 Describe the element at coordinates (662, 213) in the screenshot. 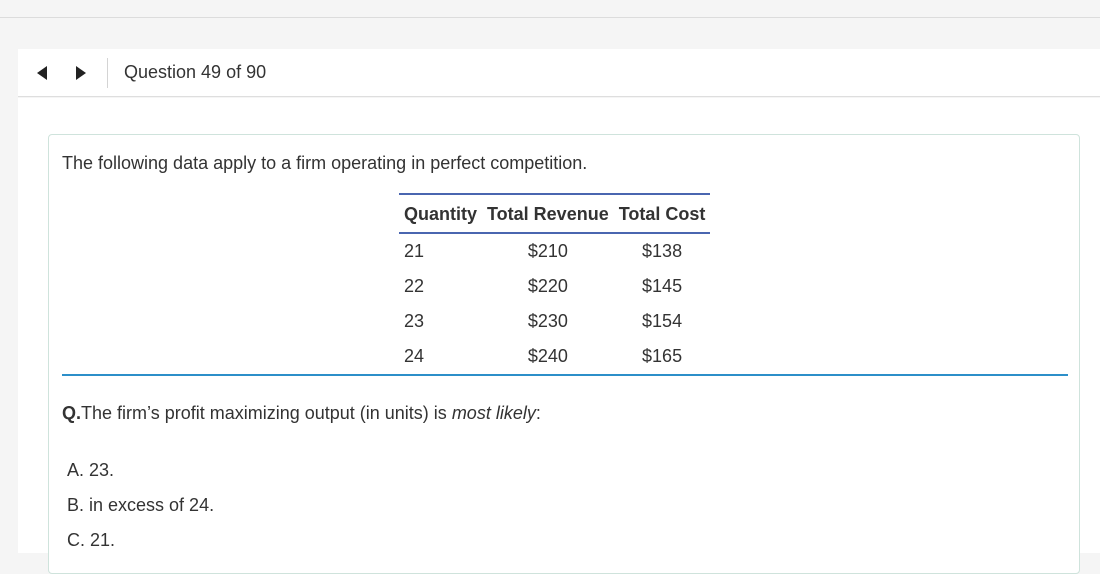

I see `column-header-total-cost: Total Cost` at that location.